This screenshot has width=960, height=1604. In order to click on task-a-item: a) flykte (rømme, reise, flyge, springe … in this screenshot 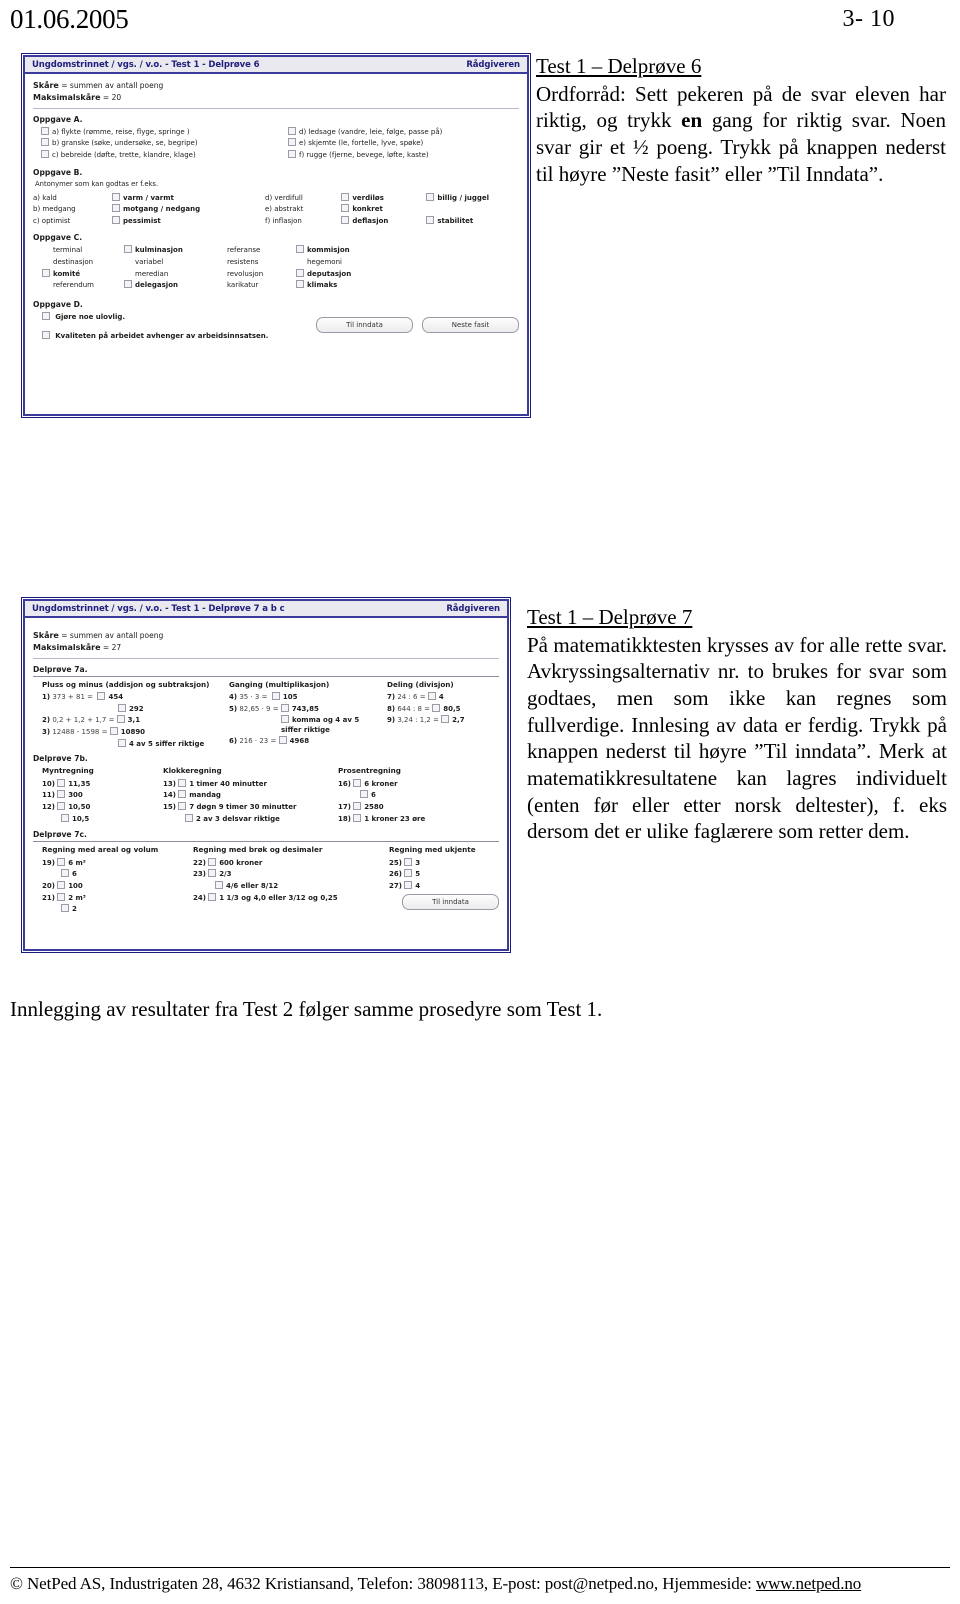, I will do `click(152, 131)`.